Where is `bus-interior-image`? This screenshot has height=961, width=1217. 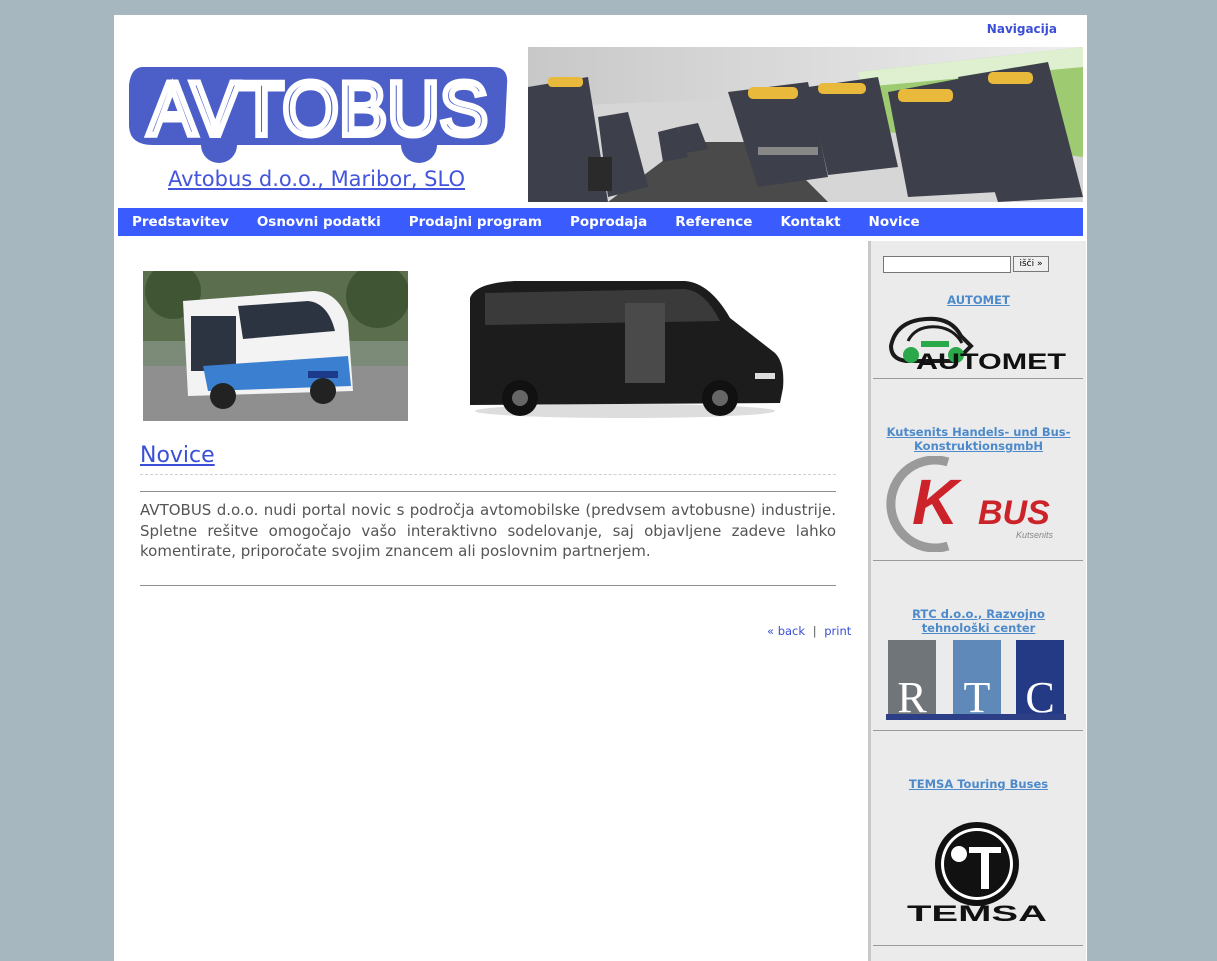 bus-interior-image is located at coordinates (805, 124).